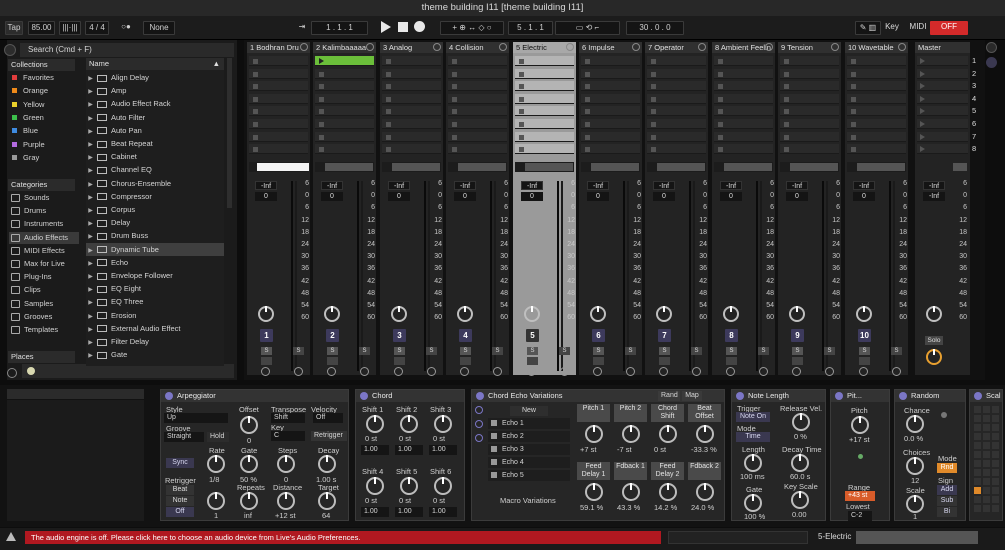 The image size is (1005, 550). Describe the element at coordinates (529, 411) in the screenshot. I see `new-variation-button: New` at that location.